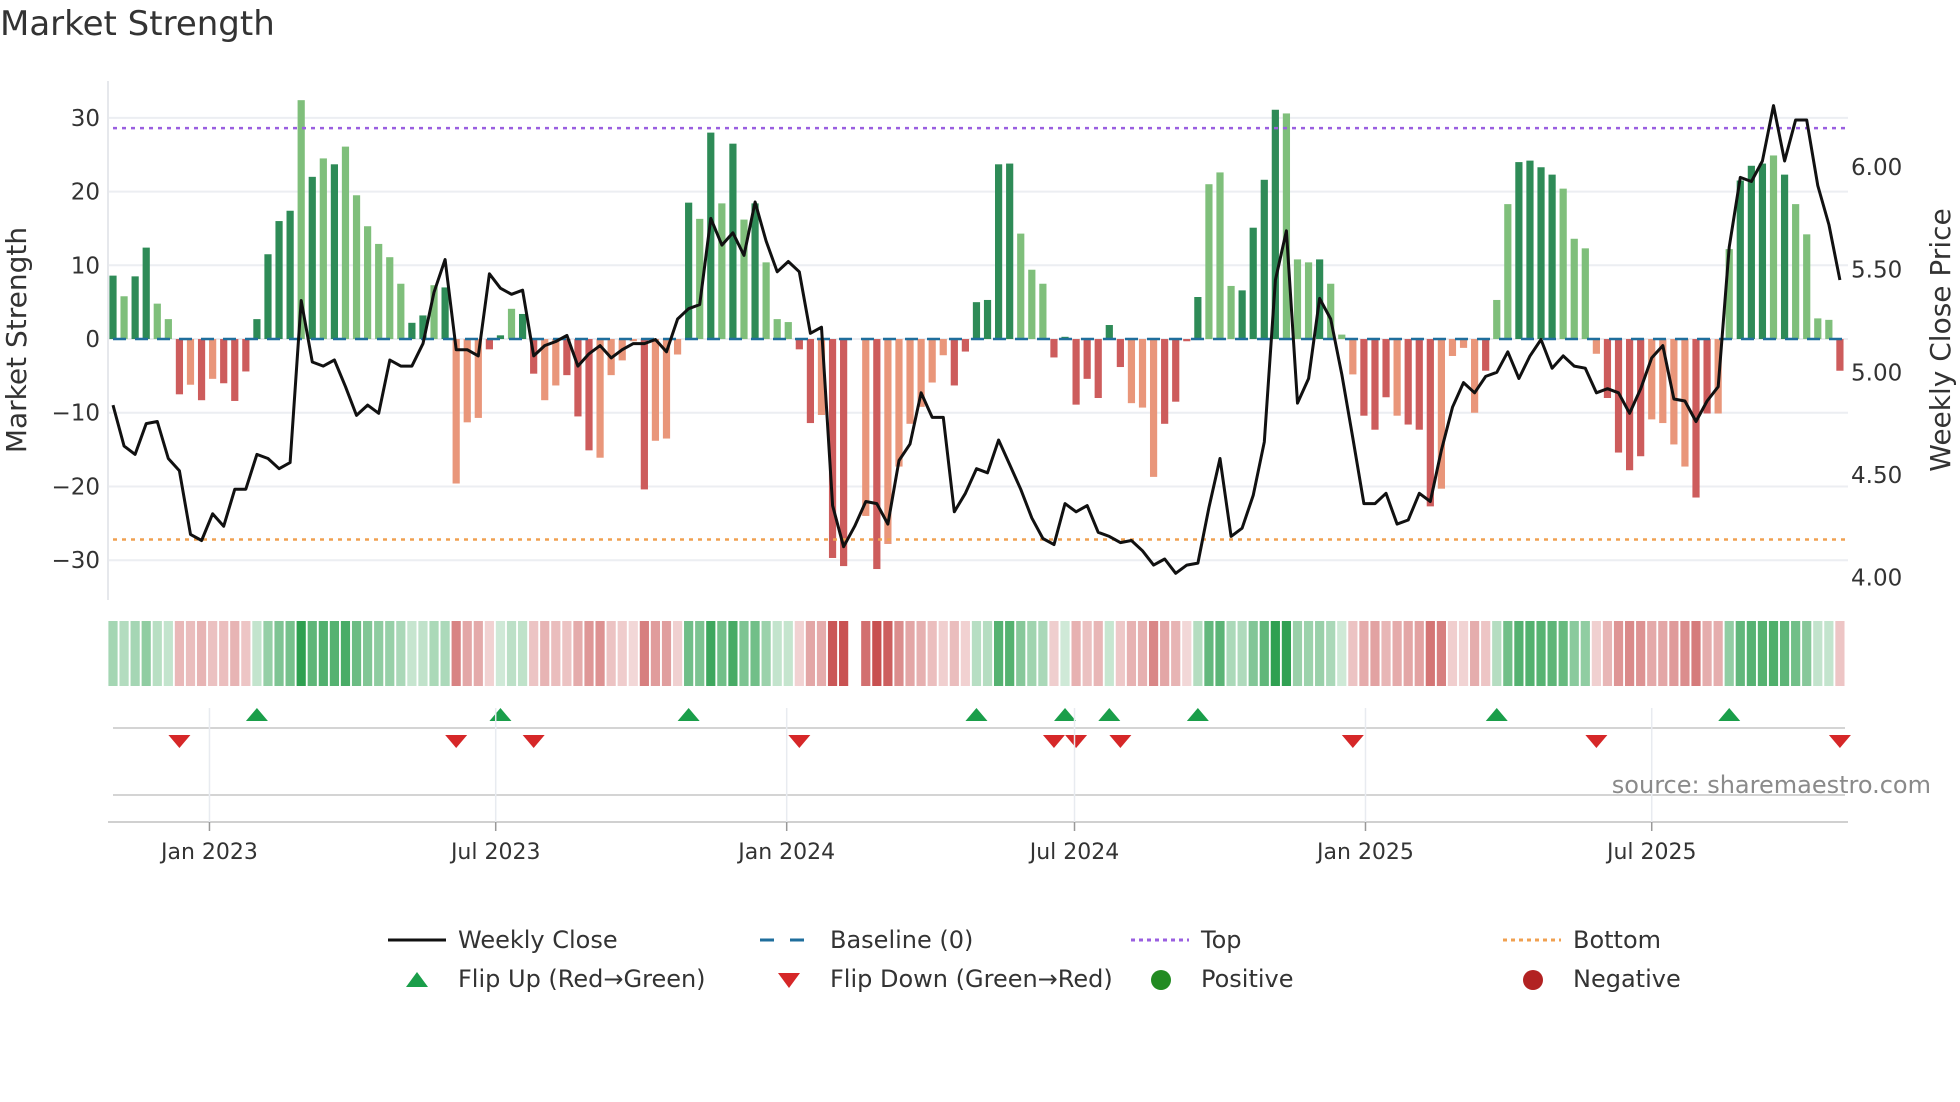  What do you see at coordinates (976, 653) in the screenshot?
I see `state-strip` at bounding box center [976, 653].